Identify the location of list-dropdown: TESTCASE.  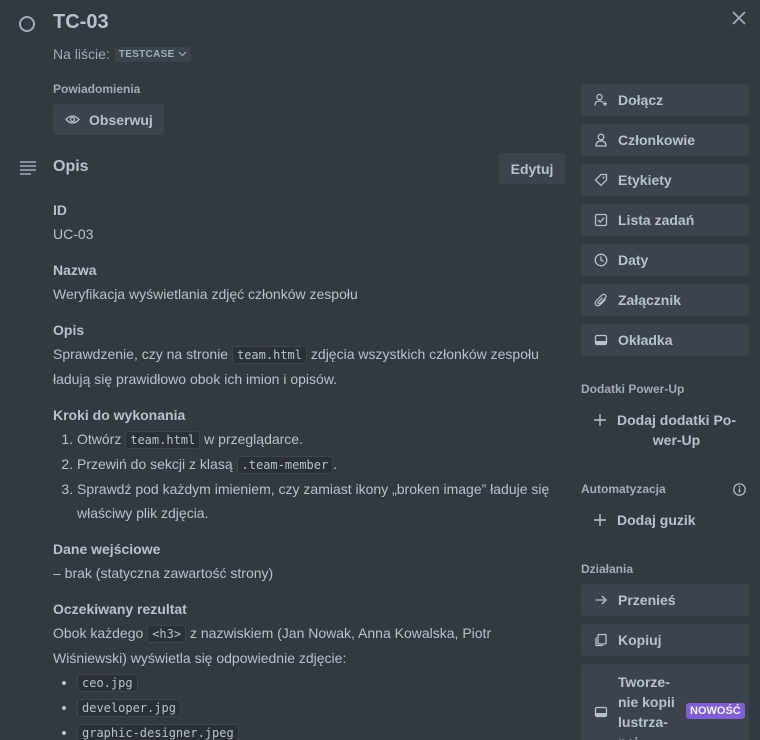
(152, 54).